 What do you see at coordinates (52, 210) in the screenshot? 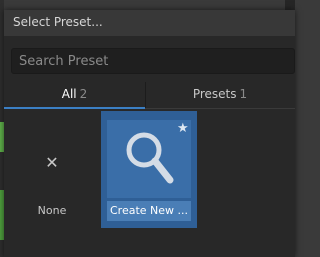
I see `preset-item-label: None` at bounding box center [52, 210].